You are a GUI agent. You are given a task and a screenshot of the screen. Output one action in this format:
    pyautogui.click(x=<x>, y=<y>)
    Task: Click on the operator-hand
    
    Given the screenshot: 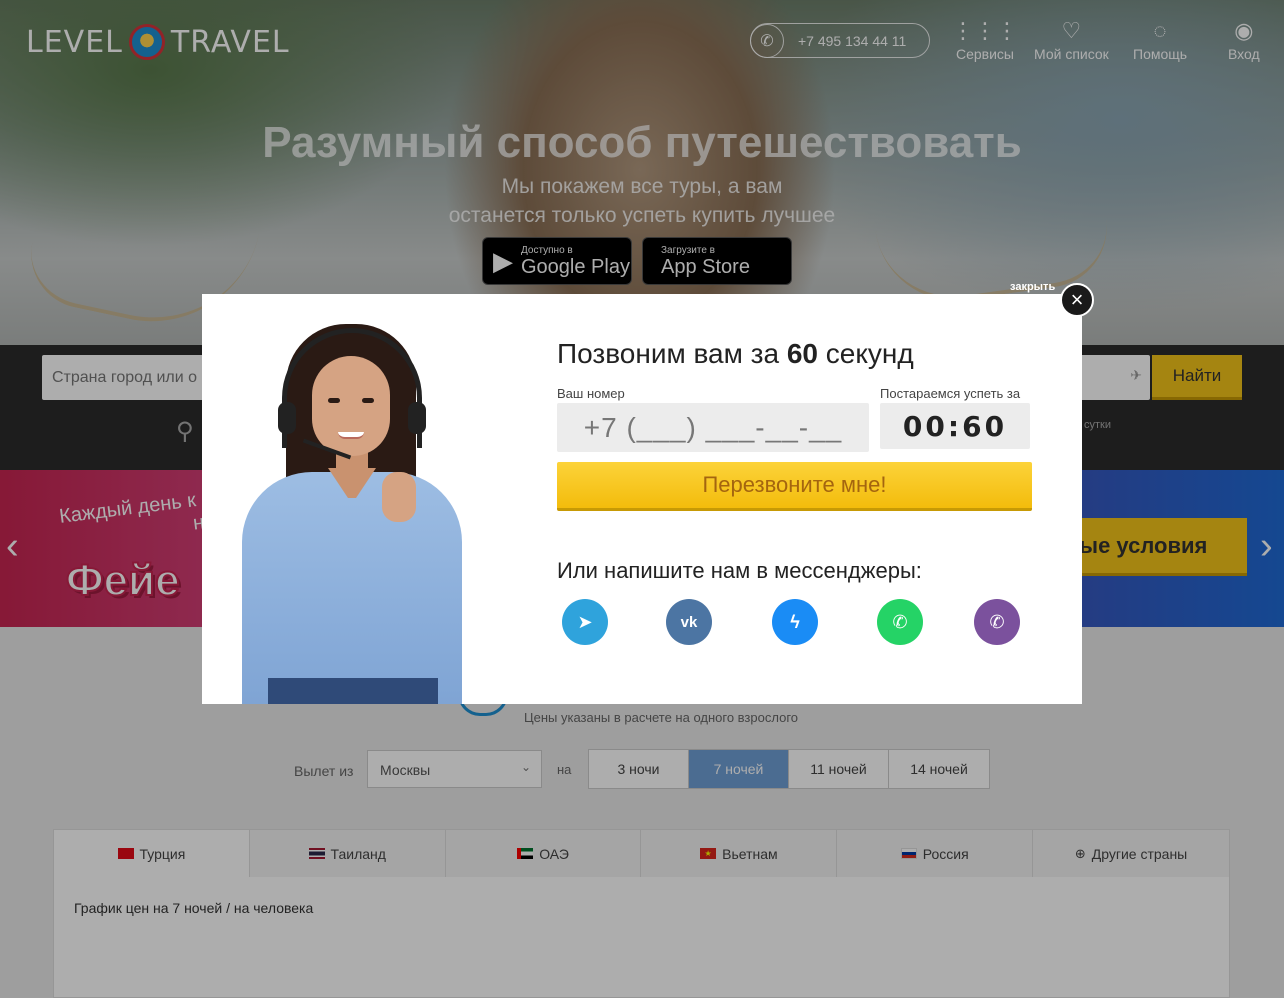 What is the action you would take?
    pyautogui.click(x=399, y=497)
    